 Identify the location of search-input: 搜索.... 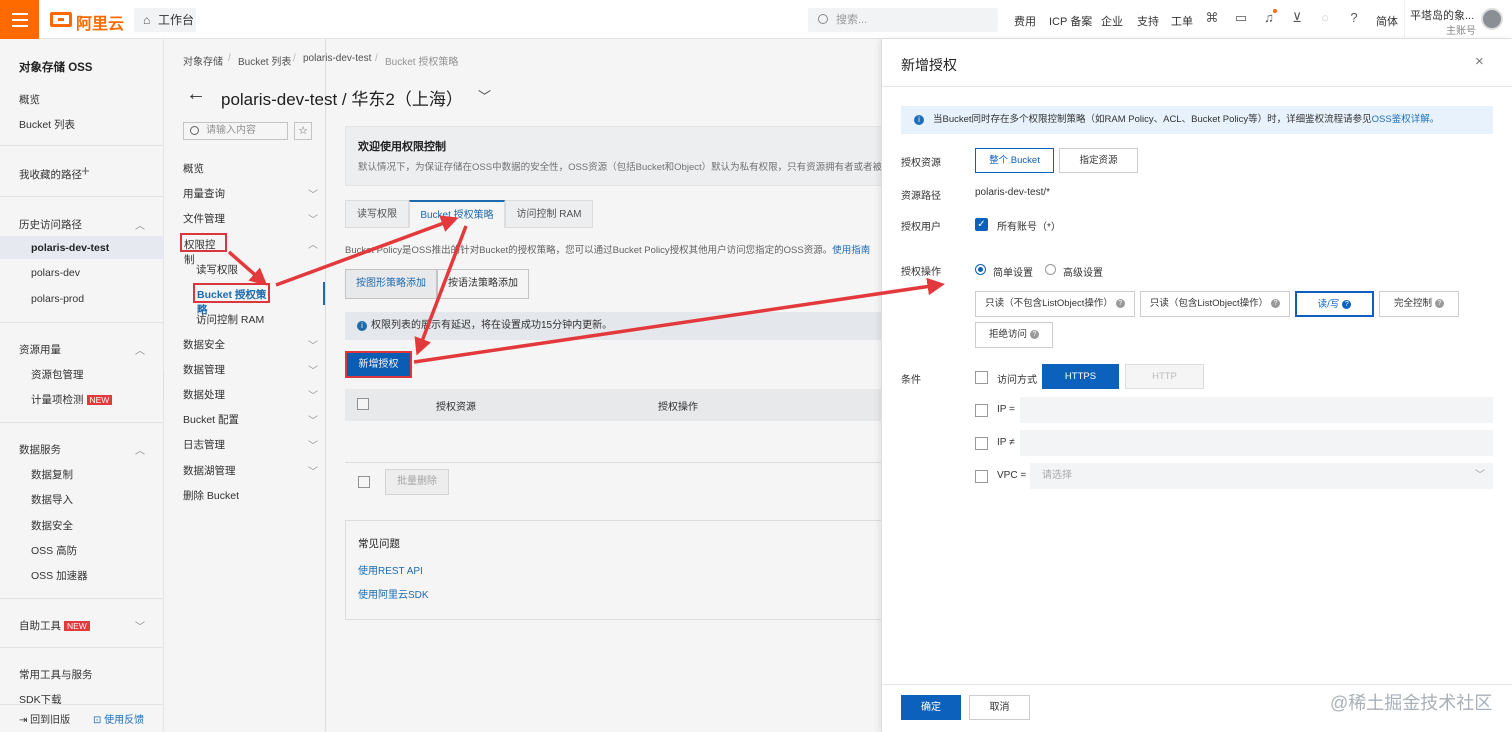
(903, 20).